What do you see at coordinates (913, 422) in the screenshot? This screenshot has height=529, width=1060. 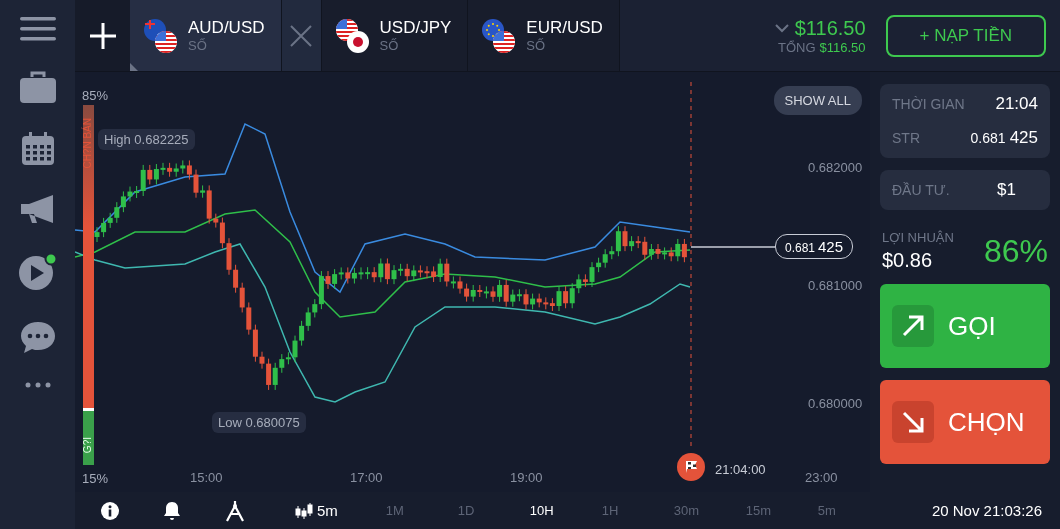 I see `arrow-down-right-icon` at bounding box center [913, 422].